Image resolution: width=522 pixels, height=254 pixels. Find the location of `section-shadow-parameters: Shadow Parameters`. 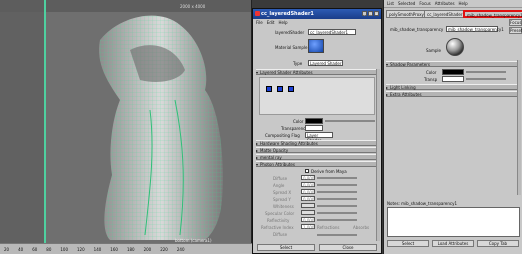

section-shadow-parameters: Shadow Parameters is located at coordinates (452, 64).